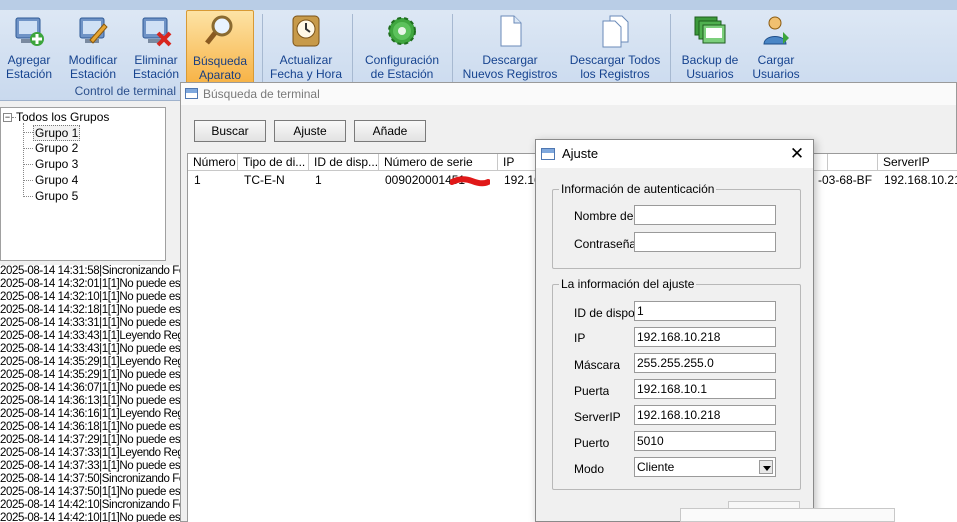 The image size is (957, 522). What do you see at coordinates (90, 505) in the screenshot?
I see `log-line: 2025-08-14 14:42:10|Sincronizando Fe` at bounding box center [90, 505].